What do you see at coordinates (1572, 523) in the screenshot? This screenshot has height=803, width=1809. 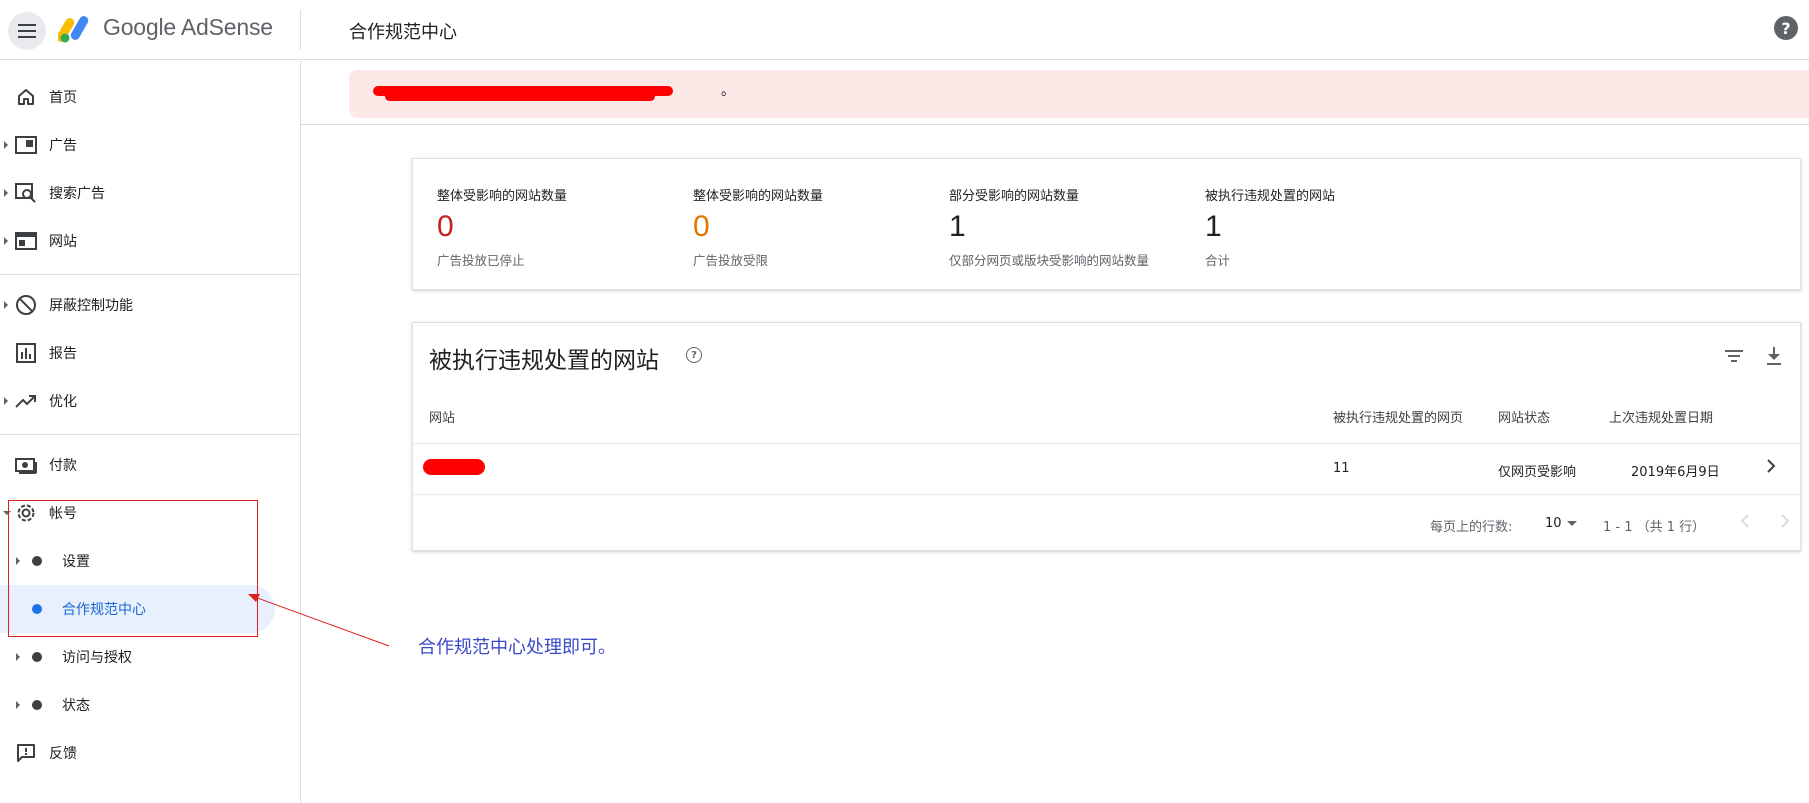 I see `dropdown-arrow-icon` at bounding box center [1572, 523].